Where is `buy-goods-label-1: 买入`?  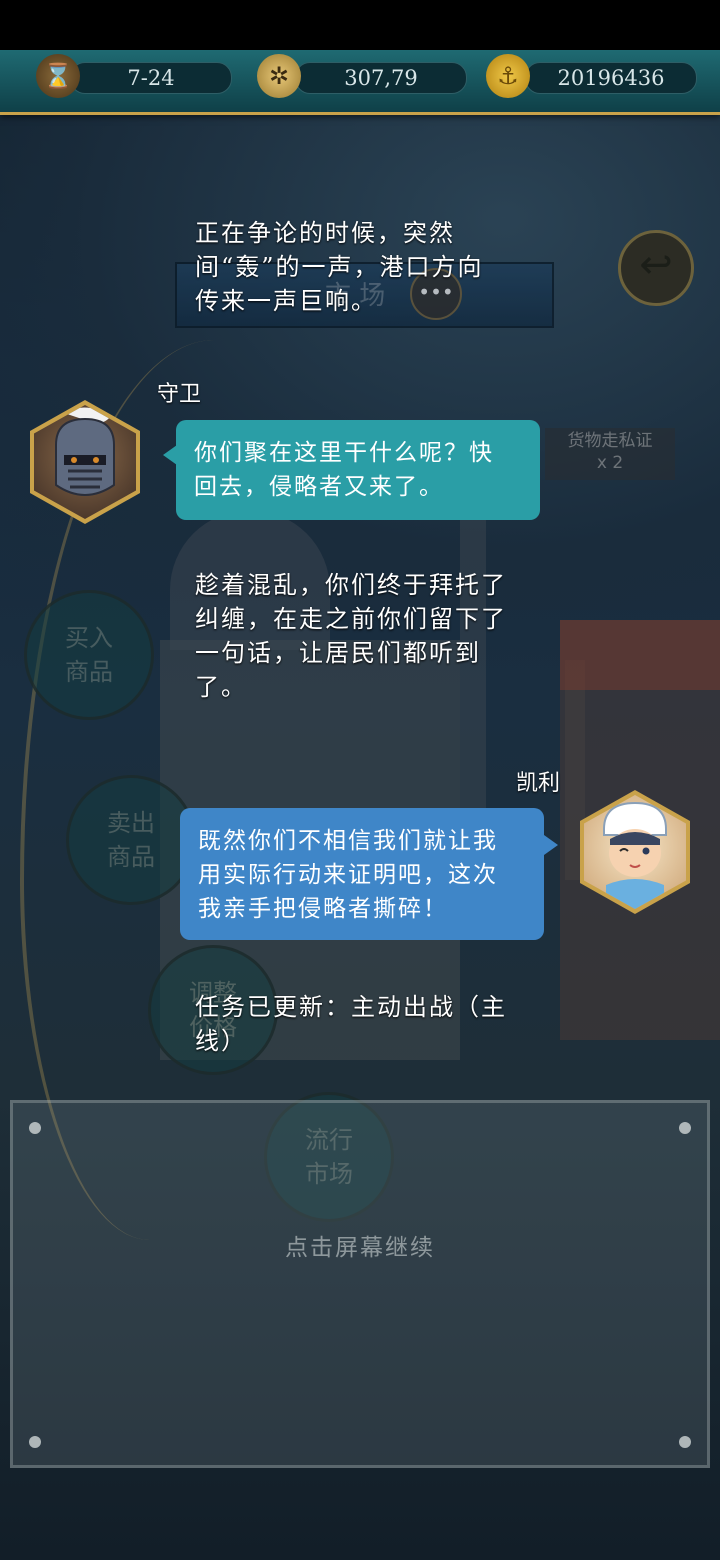
buy-goods-label-1: 买入 is located at coordinates (89, 638).